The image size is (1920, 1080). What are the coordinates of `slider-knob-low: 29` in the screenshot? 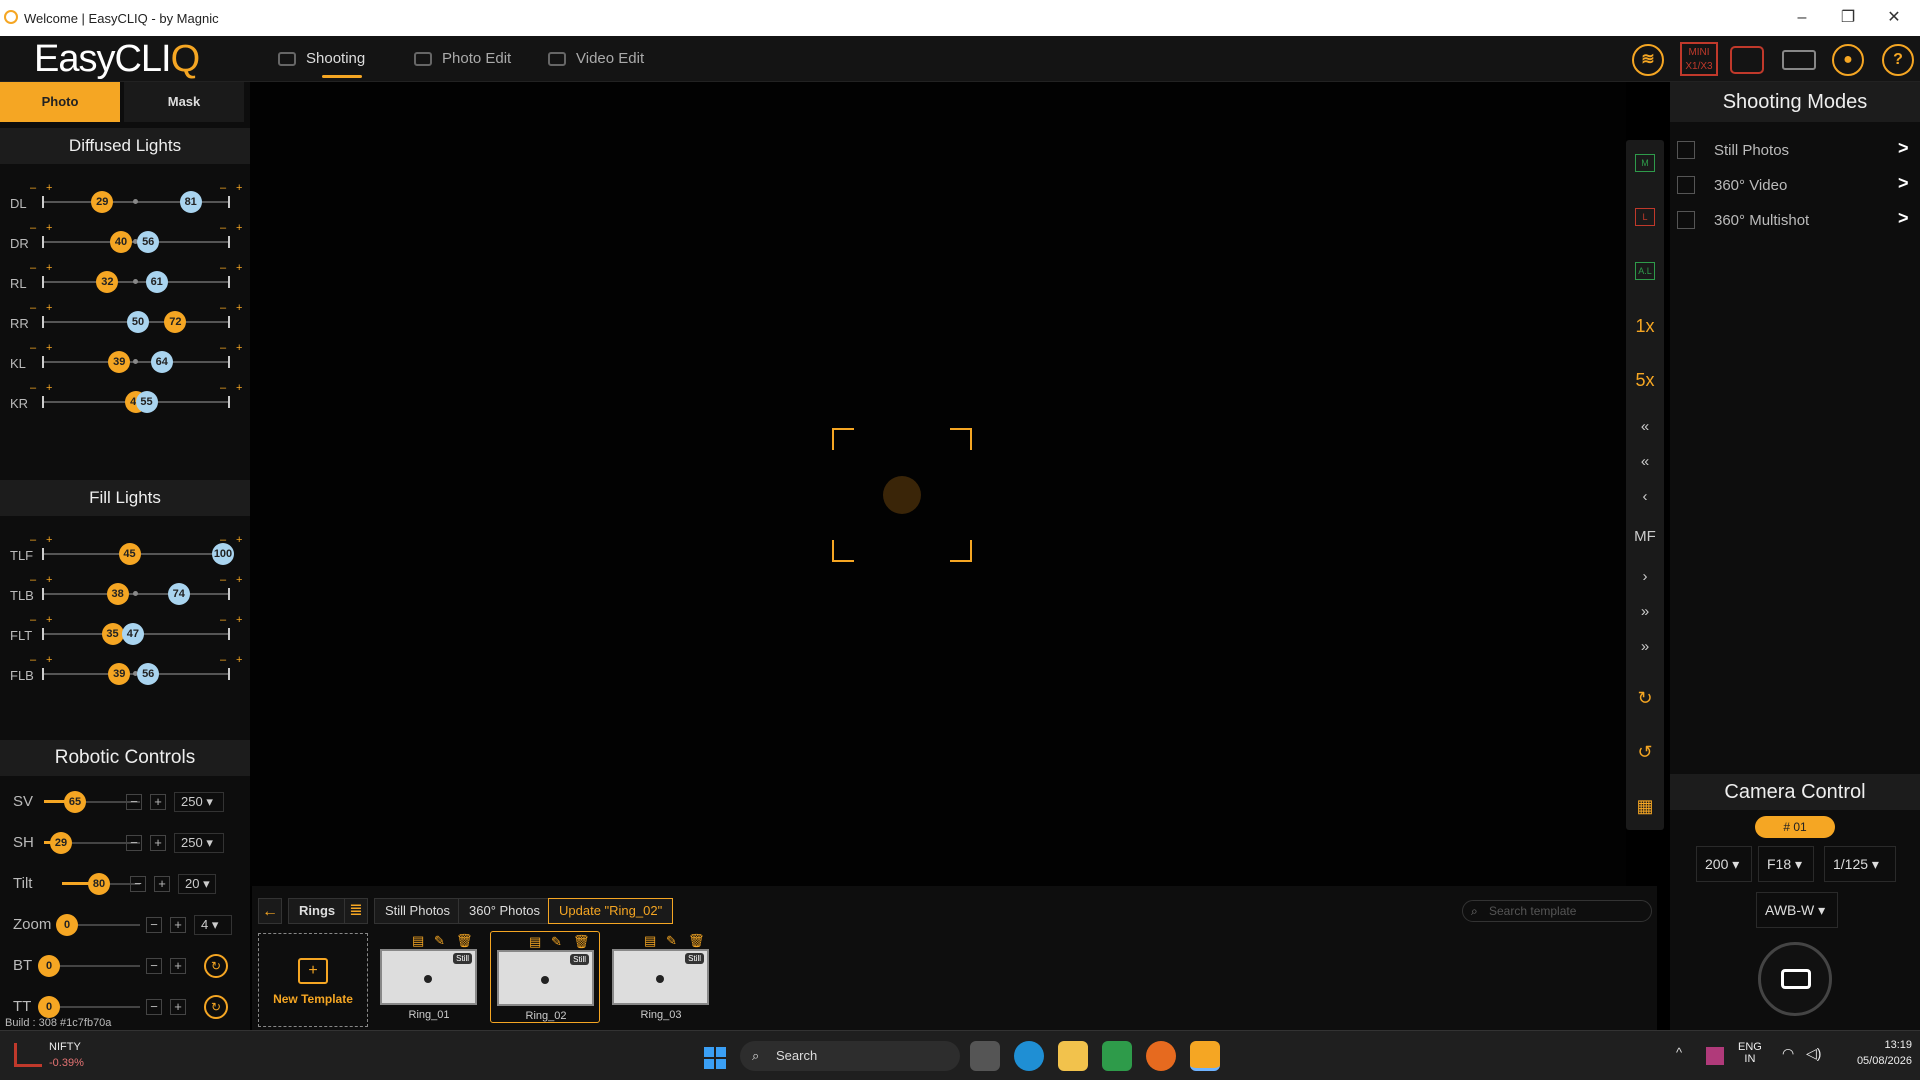 It's located at (102, 202).